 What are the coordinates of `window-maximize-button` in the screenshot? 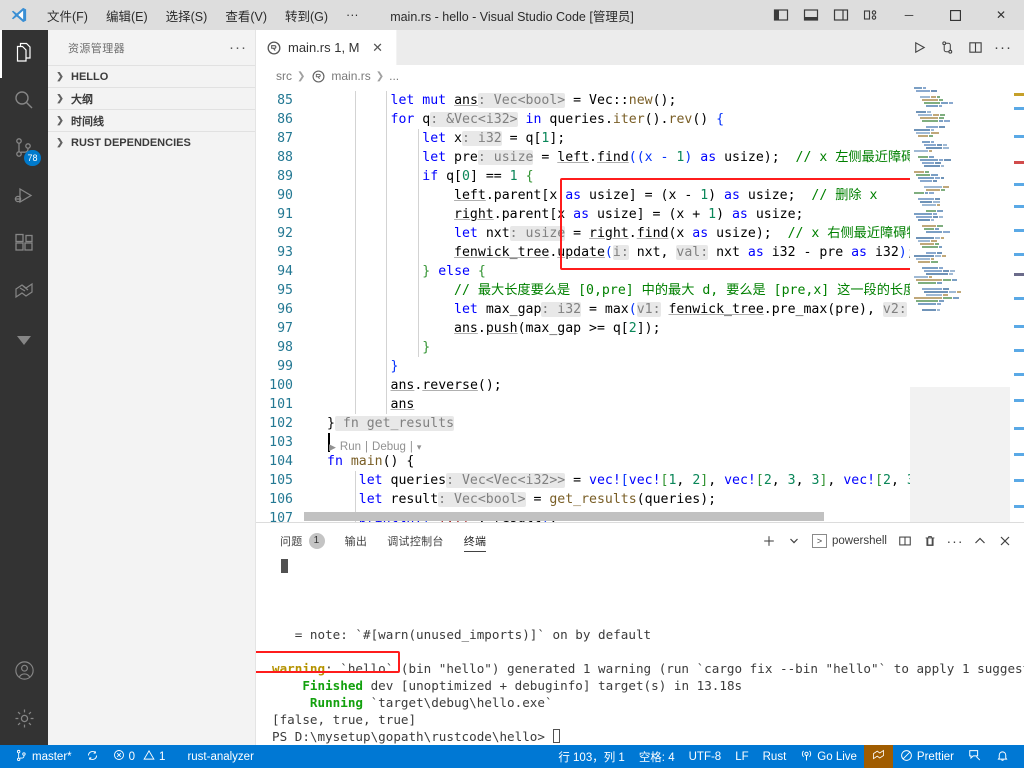 It's located at (955, 15).